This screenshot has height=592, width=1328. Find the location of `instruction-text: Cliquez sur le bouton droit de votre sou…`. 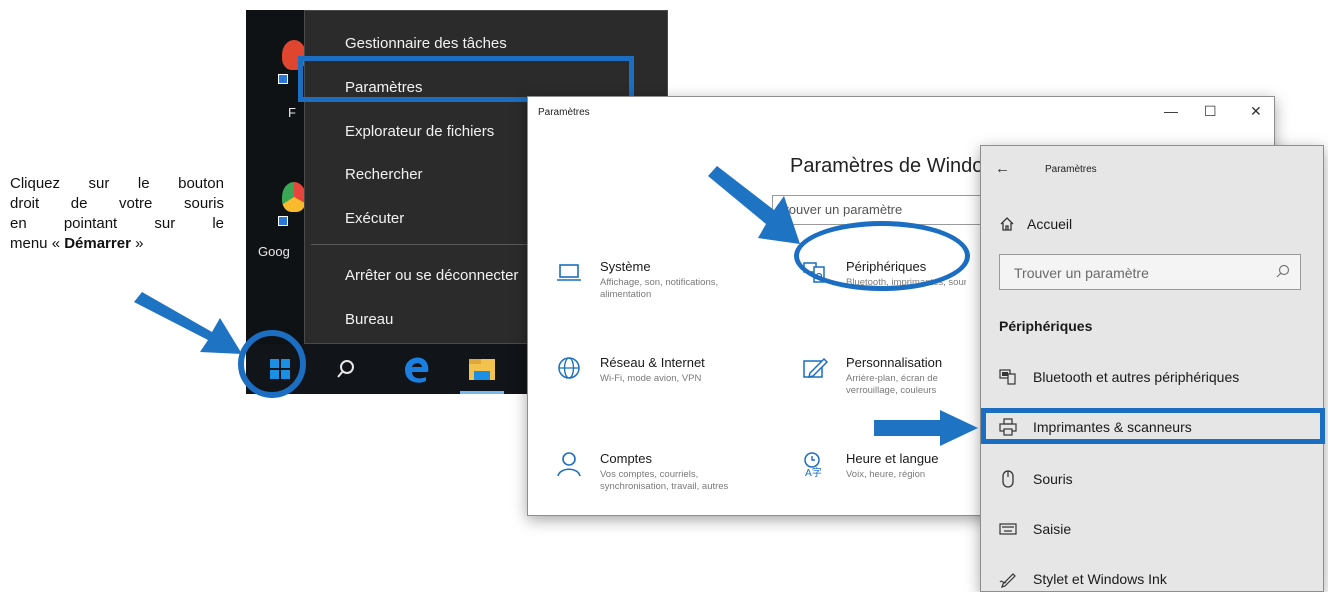

instruction-text: Cliquez sur le bouton droit de votre sou… is located at coordinates (117, 214).